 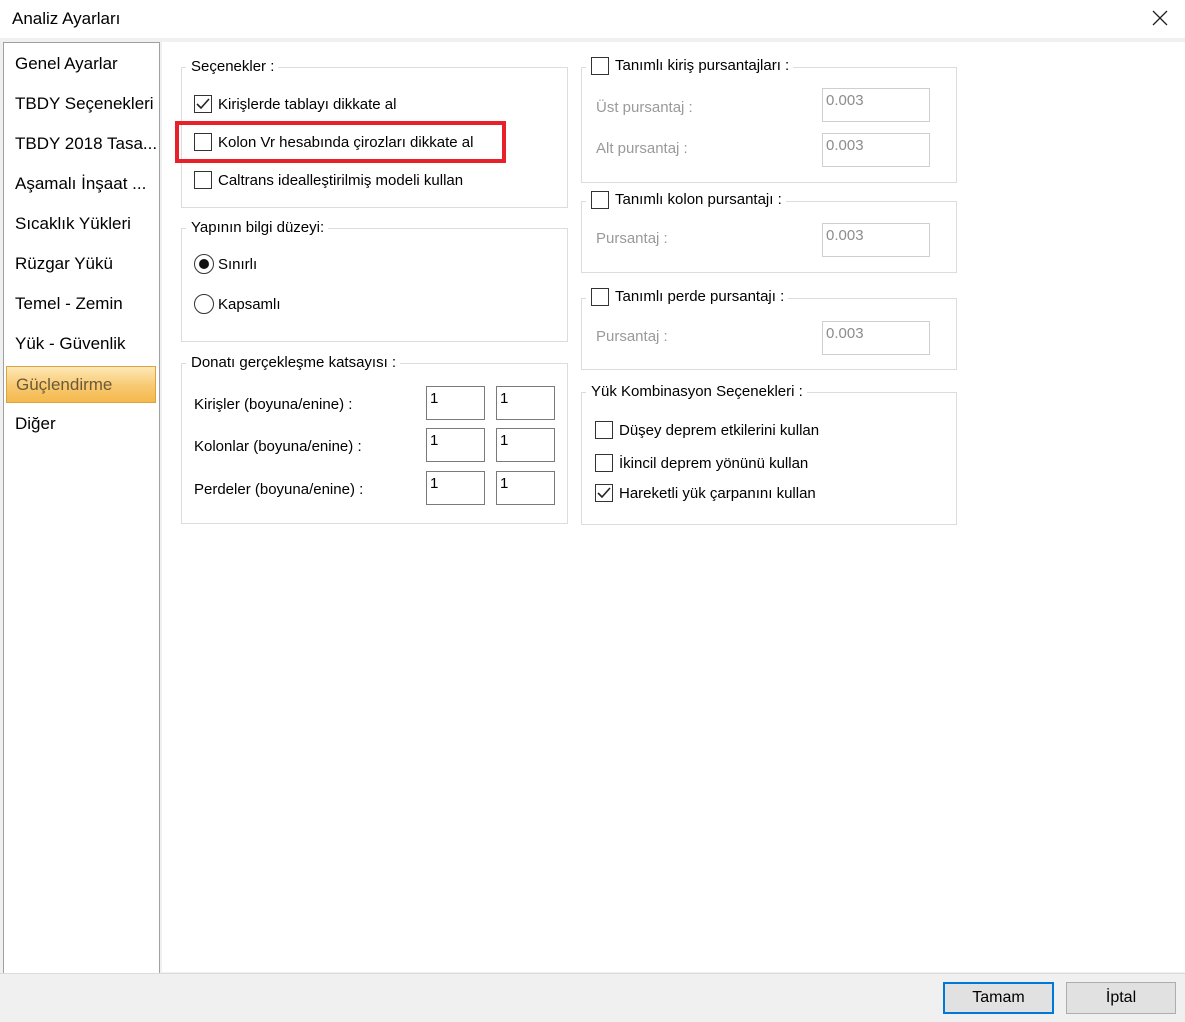 I want to click on cancel-button: İptal, so click(x=1121, y=998).